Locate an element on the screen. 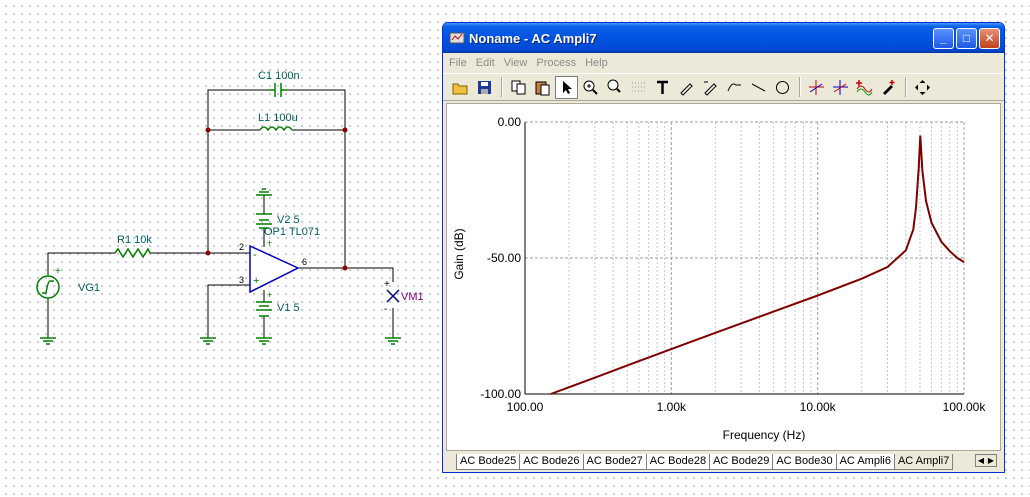  tab-ac-bode28: AC Bode28 is located at coordinates (678, 462).